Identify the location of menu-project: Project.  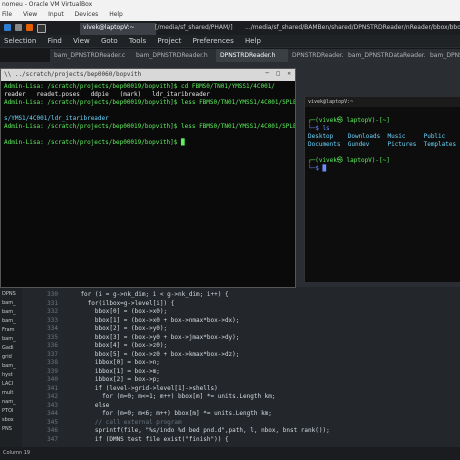
(169, 41).